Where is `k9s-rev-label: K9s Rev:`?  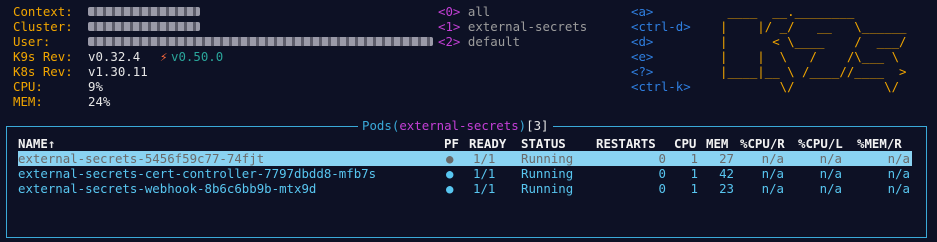 k9s-rev-label: K9s Rev: is located at coordinates (43, 56).